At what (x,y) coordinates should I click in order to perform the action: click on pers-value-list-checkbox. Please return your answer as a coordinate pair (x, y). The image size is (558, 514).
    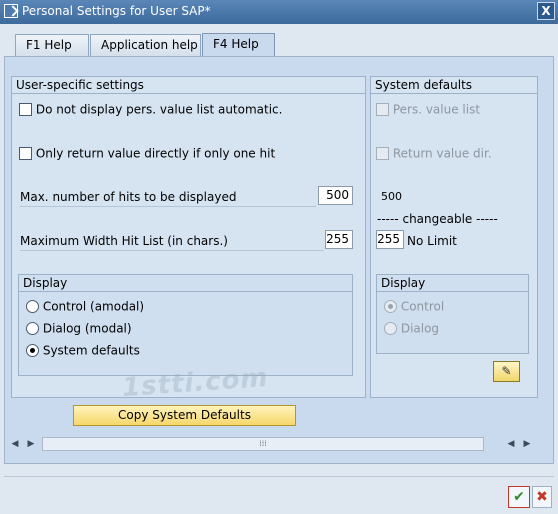
    Looking at the image, I should click on (382, 109).